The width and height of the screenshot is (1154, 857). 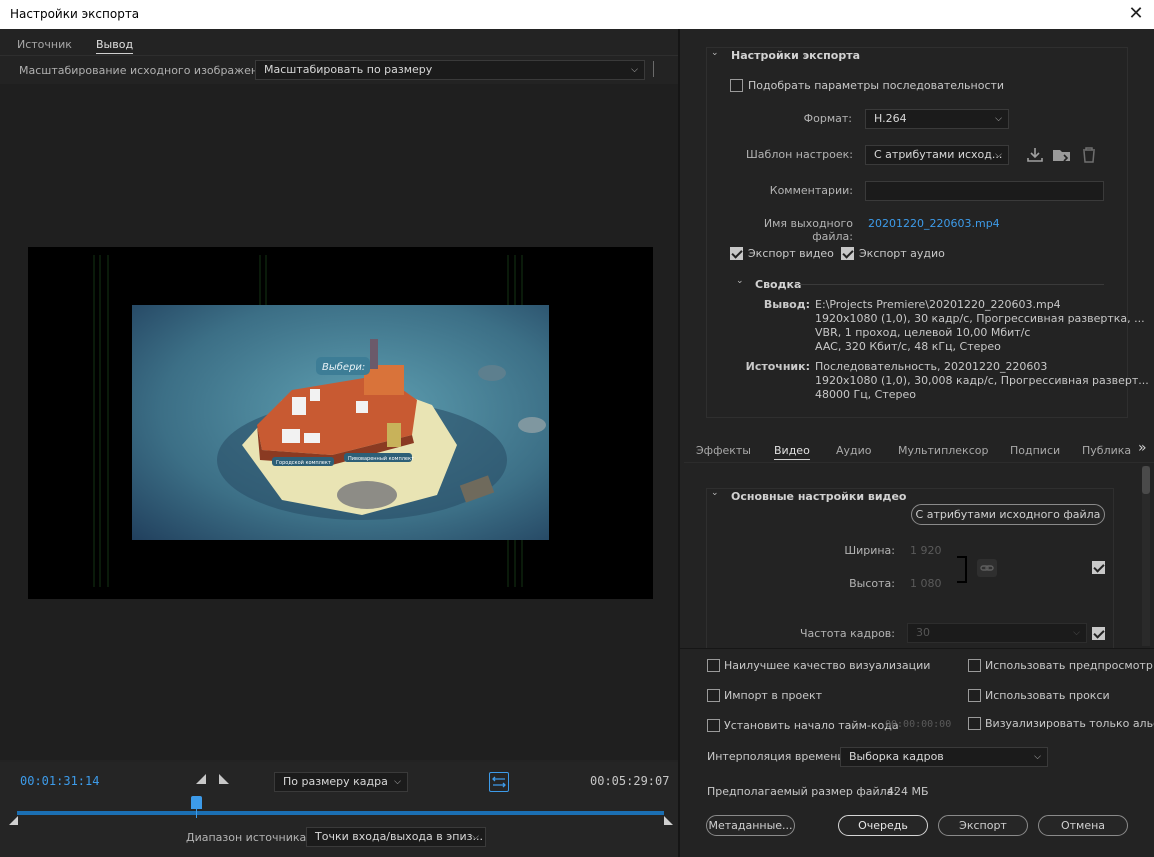 I want to click on time-interpolation-label: Интерполяция времени:, so click(x=778, y=756).